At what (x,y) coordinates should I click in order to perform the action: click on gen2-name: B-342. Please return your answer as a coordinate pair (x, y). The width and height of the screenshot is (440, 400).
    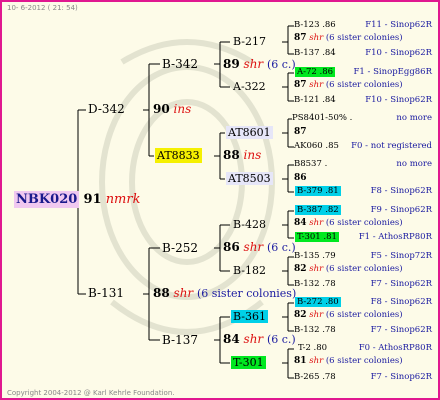
    Looking at the image, I should click on (180, 64).